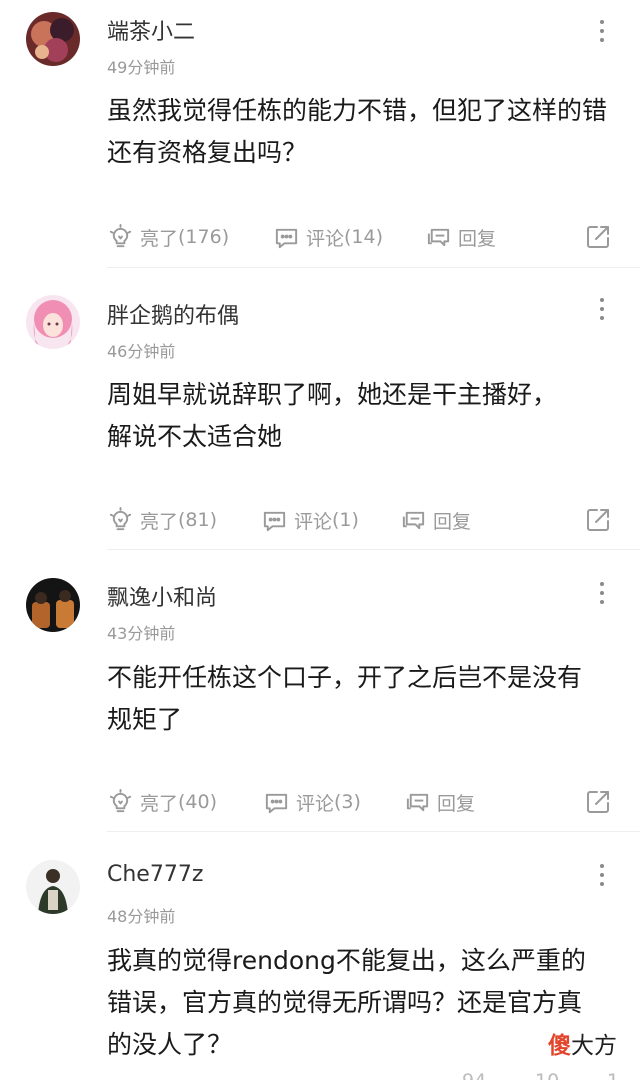 Image resolution: width=640 pixels, height=1080 pixels. Describe the element at coordinates (151, 30) in the screenshot. I see `username: 端茶小二` at that location.